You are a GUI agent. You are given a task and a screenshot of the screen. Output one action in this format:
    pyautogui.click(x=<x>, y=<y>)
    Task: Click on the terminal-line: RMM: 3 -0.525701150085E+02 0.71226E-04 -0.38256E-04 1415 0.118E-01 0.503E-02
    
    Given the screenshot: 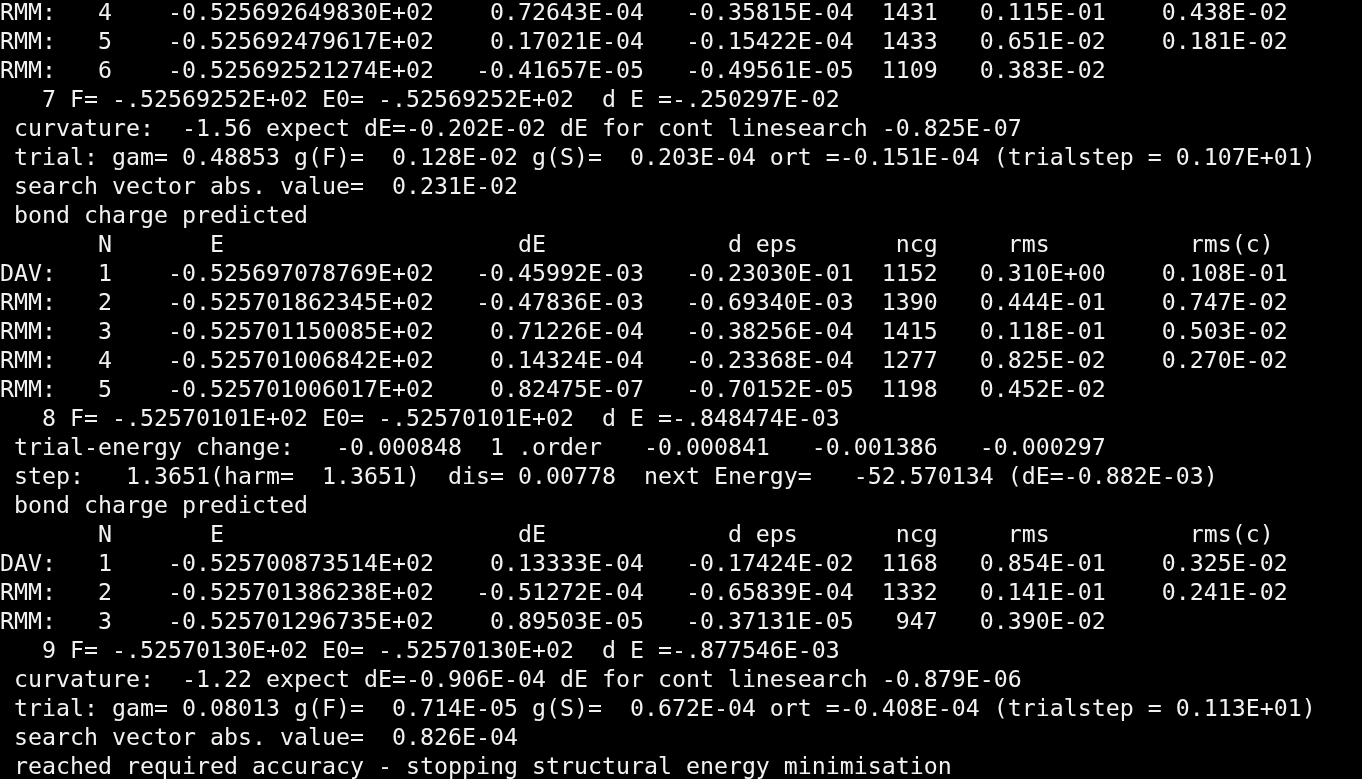 What is the action you would take?
    pyautogui.click(x=644, y=330)
    